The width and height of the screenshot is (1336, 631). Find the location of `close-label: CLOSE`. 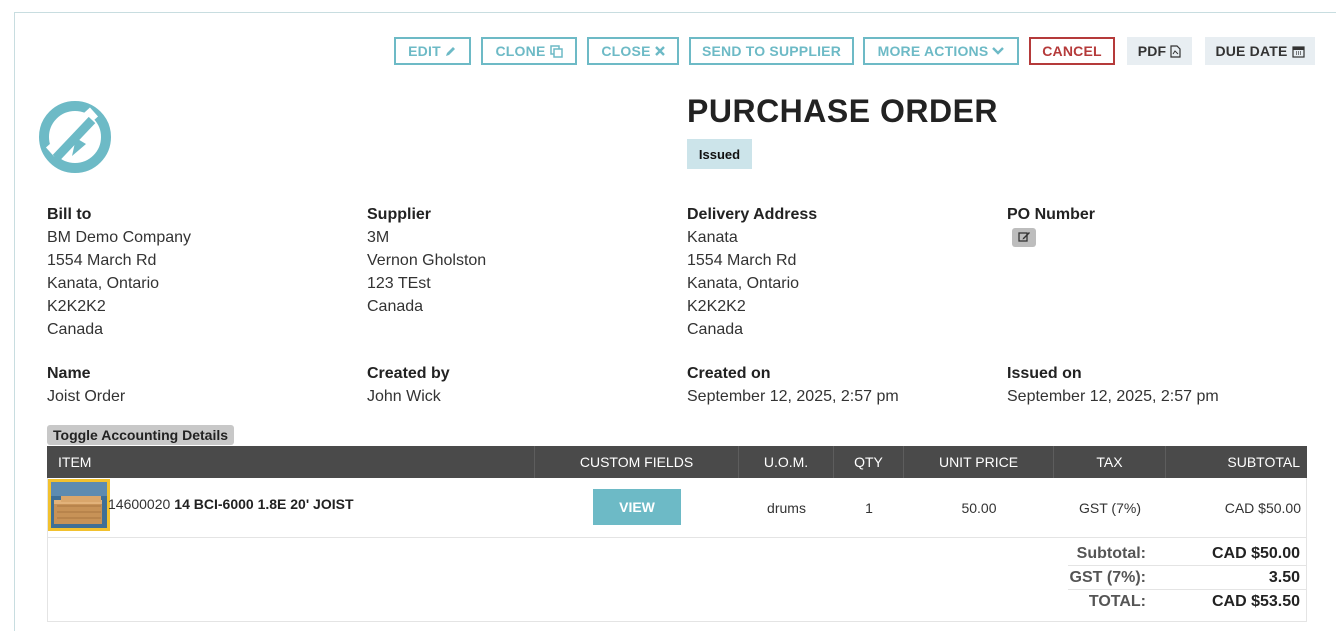

close-label: CLOSE is located at coordinates (626, 51).